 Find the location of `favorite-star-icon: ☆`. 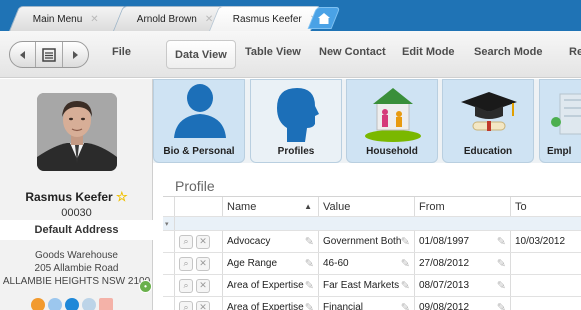

favorite-star-icon: ☆ is located at coordinates (122, 196).